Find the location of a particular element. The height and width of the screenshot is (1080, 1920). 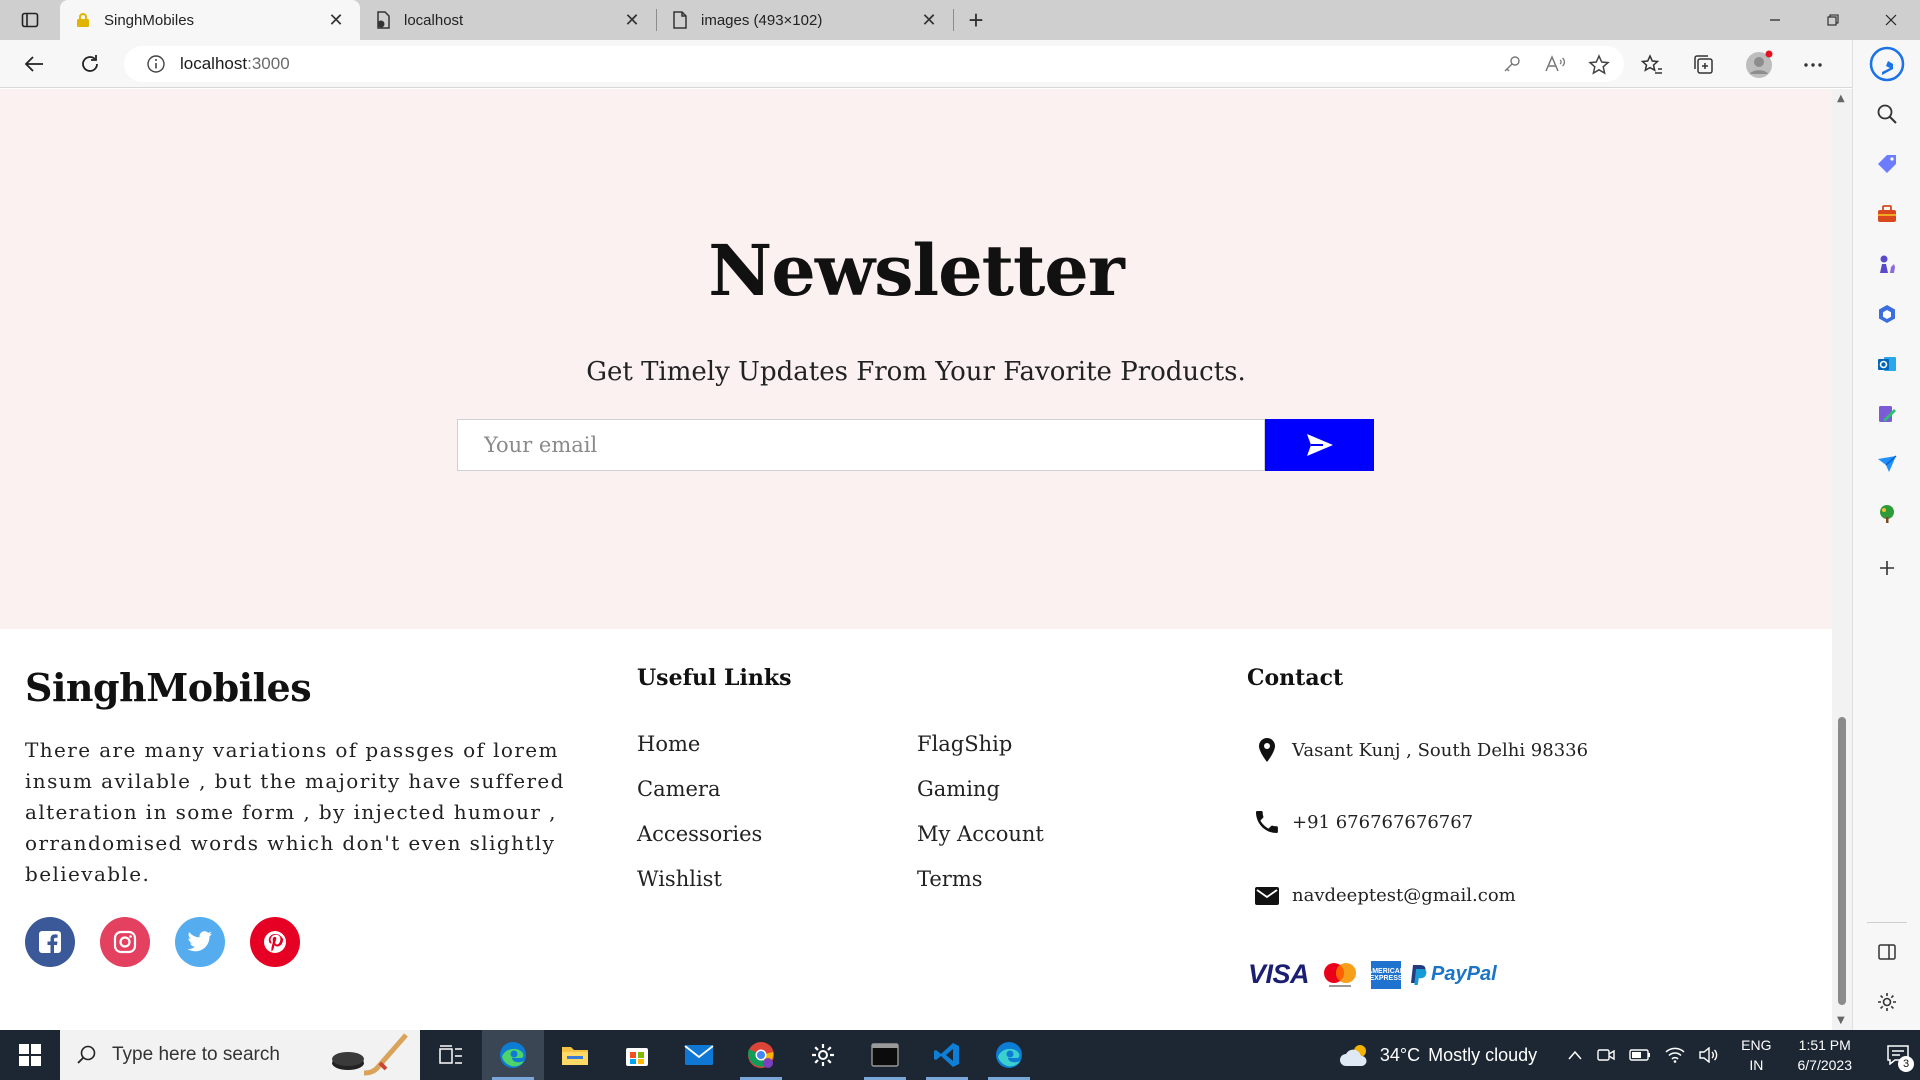

hockey-stick-icon is located at coordinates (370, 1054).